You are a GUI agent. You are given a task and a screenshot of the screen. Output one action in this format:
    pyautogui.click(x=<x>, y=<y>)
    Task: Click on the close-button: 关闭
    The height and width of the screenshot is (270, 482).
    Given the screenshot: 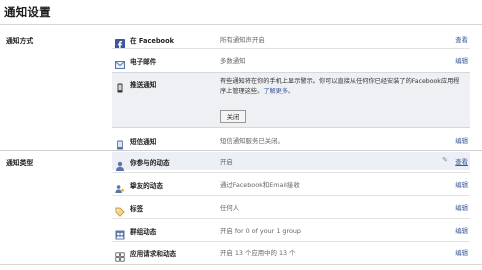 What is the action you would take?
    pyautogui.click(x=233, y=116)
    